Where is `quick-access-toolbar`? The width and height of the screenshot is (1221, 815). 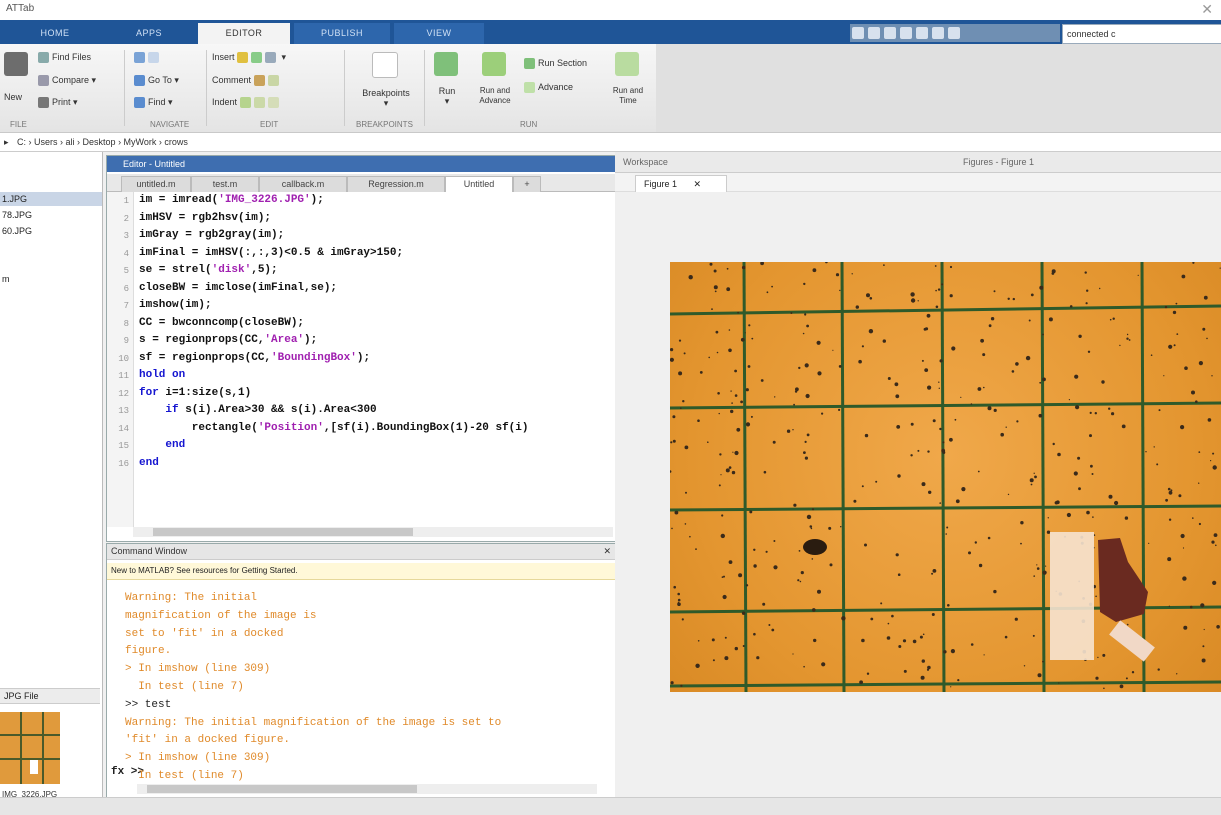 quick-access-toolbar is located at coordinates (955, 33).